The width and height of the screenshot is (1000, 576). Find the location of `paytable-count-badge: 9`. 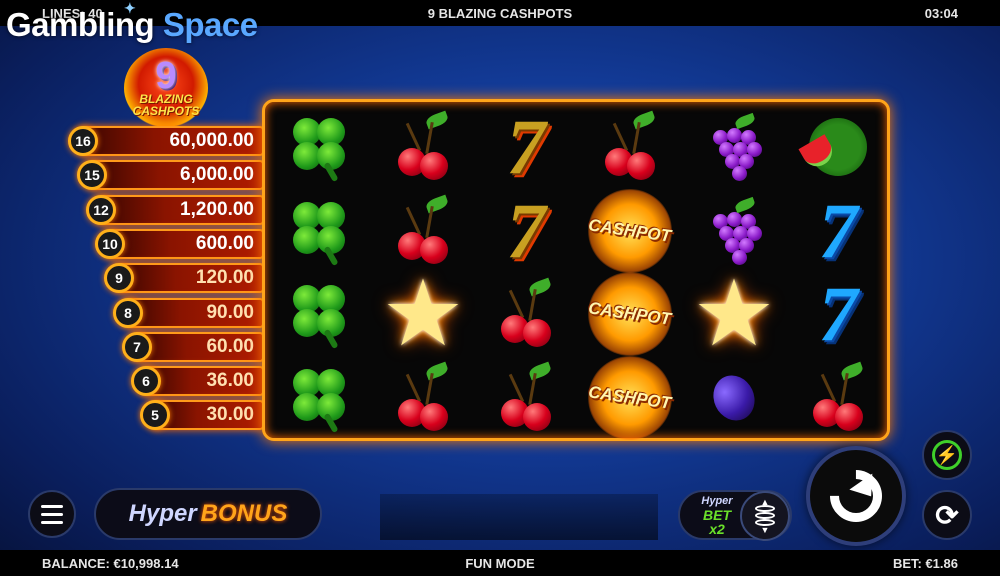

paytable-count-badge: 9 is located at coordinates (119, 278).